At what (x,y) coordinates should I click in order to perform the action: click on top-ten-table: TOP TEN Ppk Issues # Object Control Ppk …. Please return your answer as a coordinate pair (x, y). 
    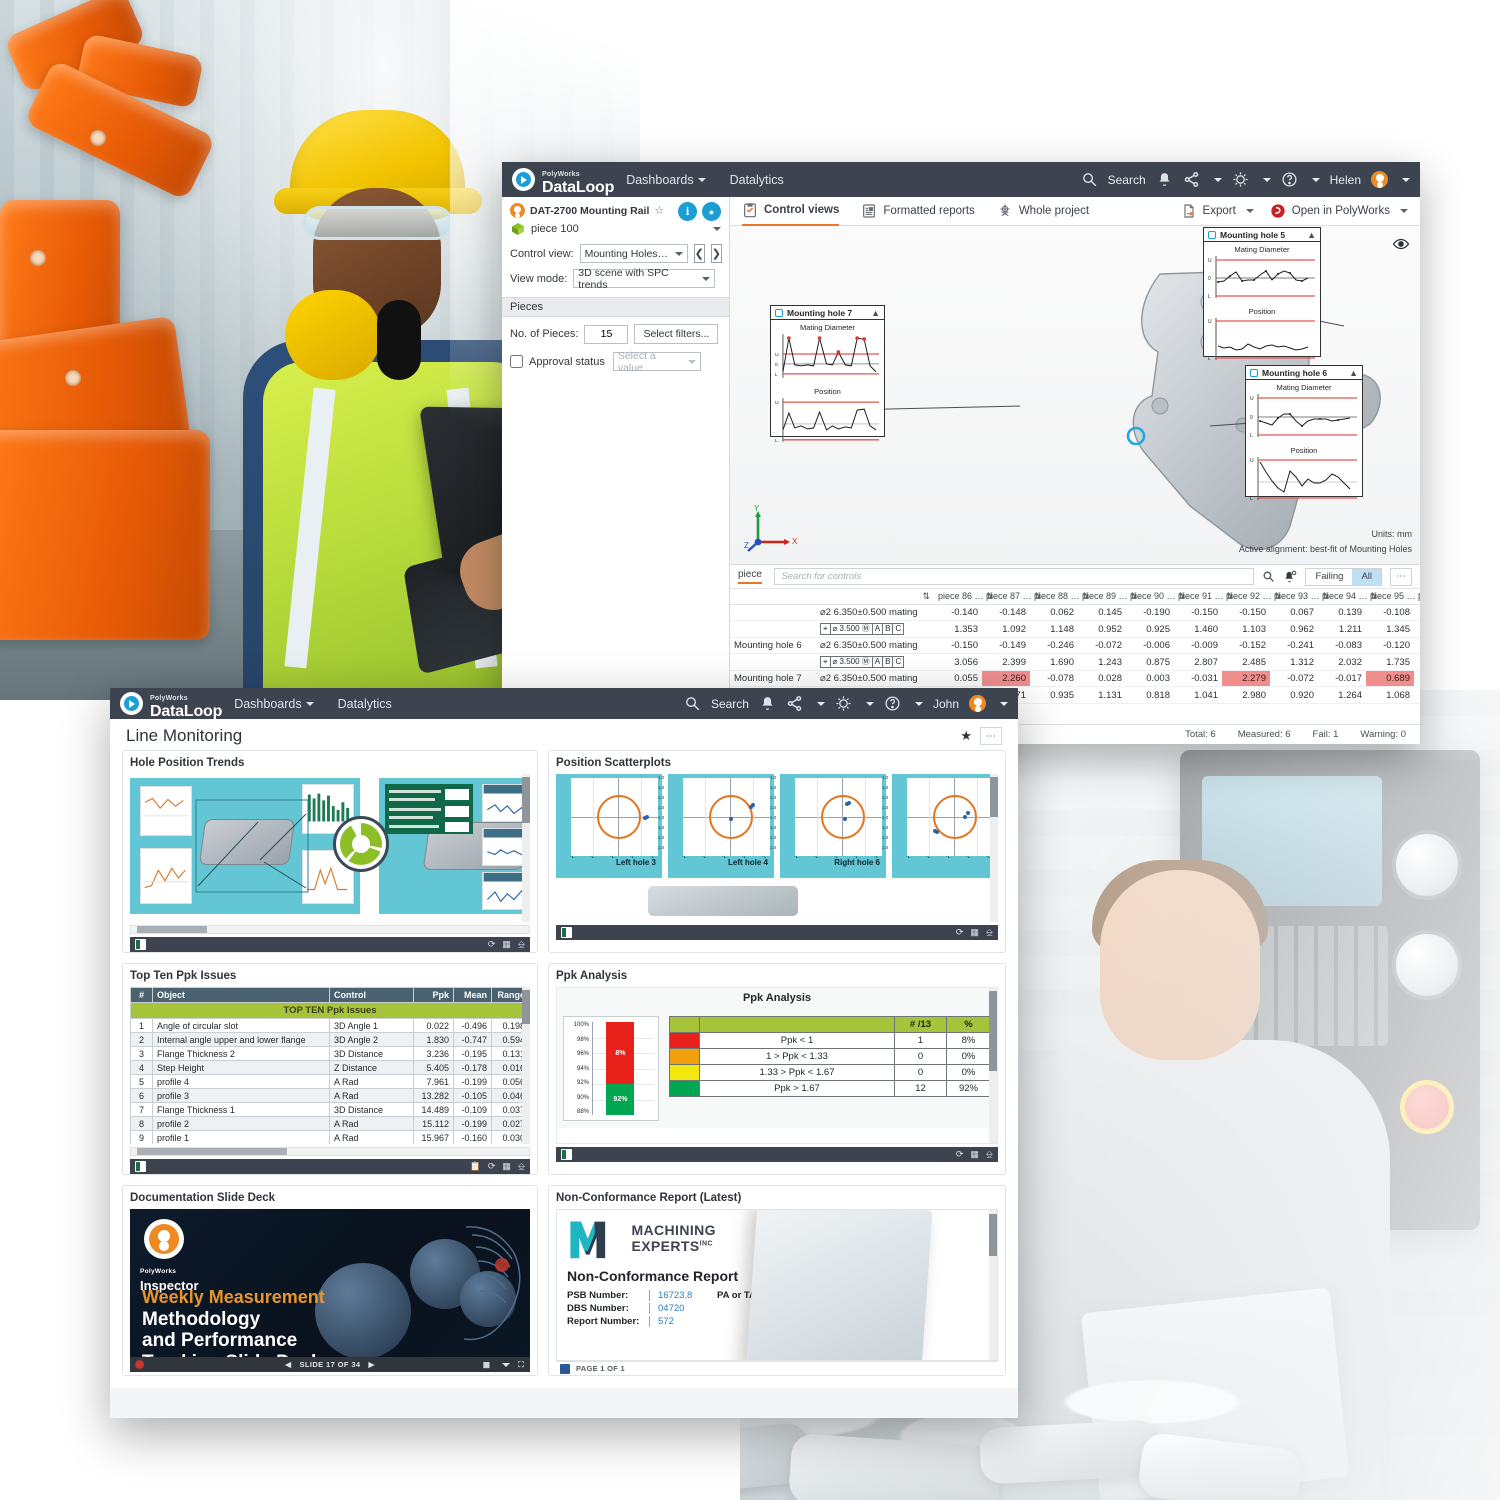
    Looking at the image, I should click on (330, 1065).